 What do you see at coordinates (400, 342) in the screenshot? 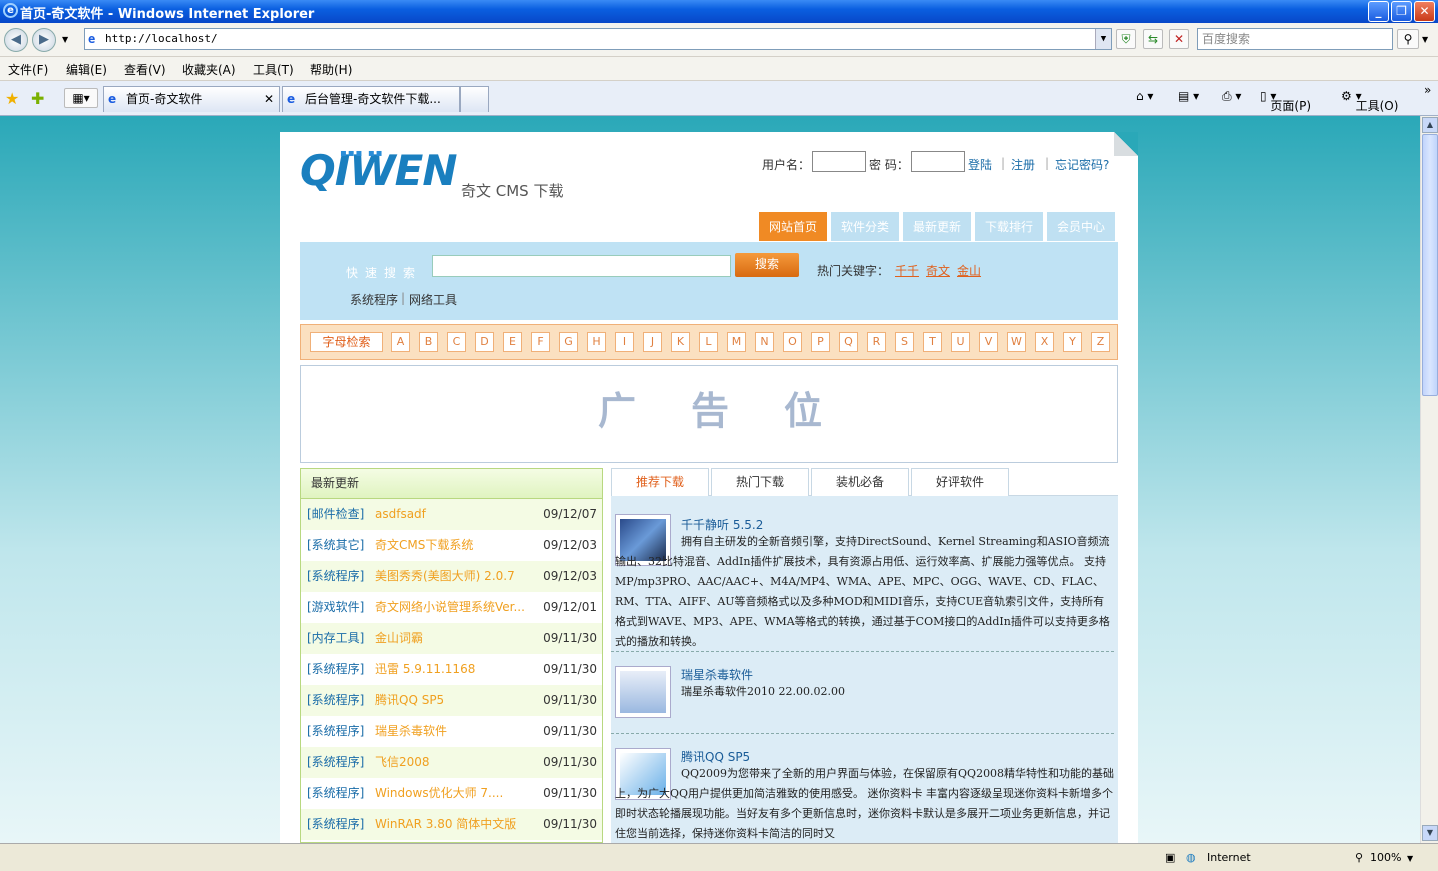
I see `letter-link: A` at bounding box center [400, 342].